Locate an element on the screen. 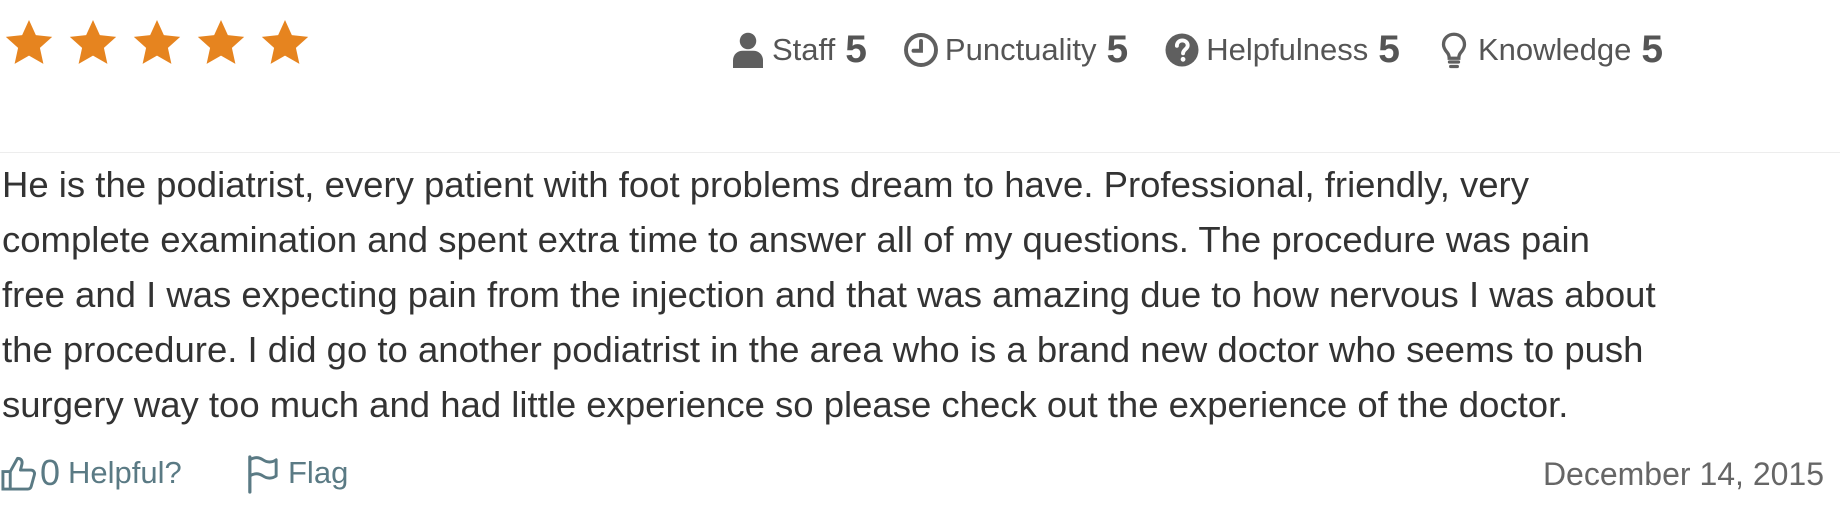 The height and width of the screenshot is (512, 1840). review-date: December 14, 2015 is located at coordinates (1683, 474).